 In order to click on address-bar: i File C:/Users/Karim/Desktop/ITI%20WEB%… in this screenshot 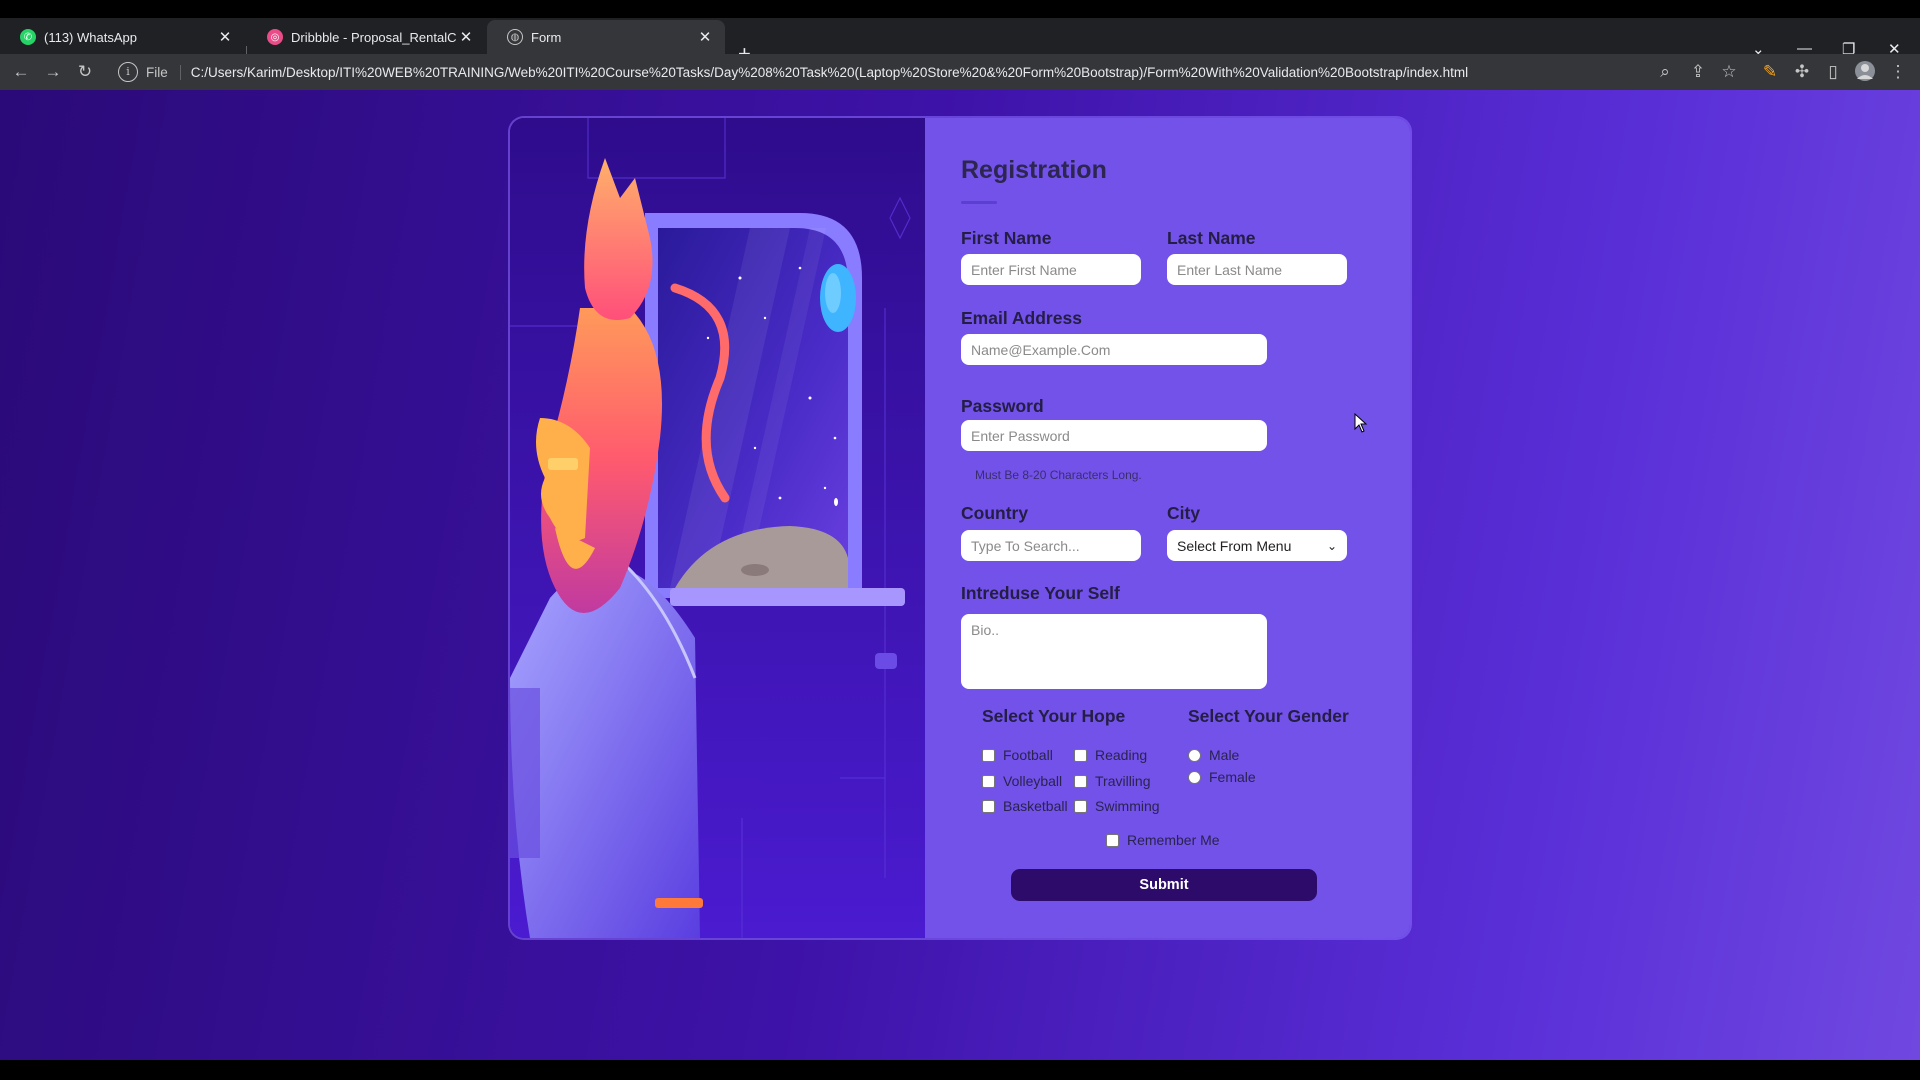, I will do `click(910, 72)`.